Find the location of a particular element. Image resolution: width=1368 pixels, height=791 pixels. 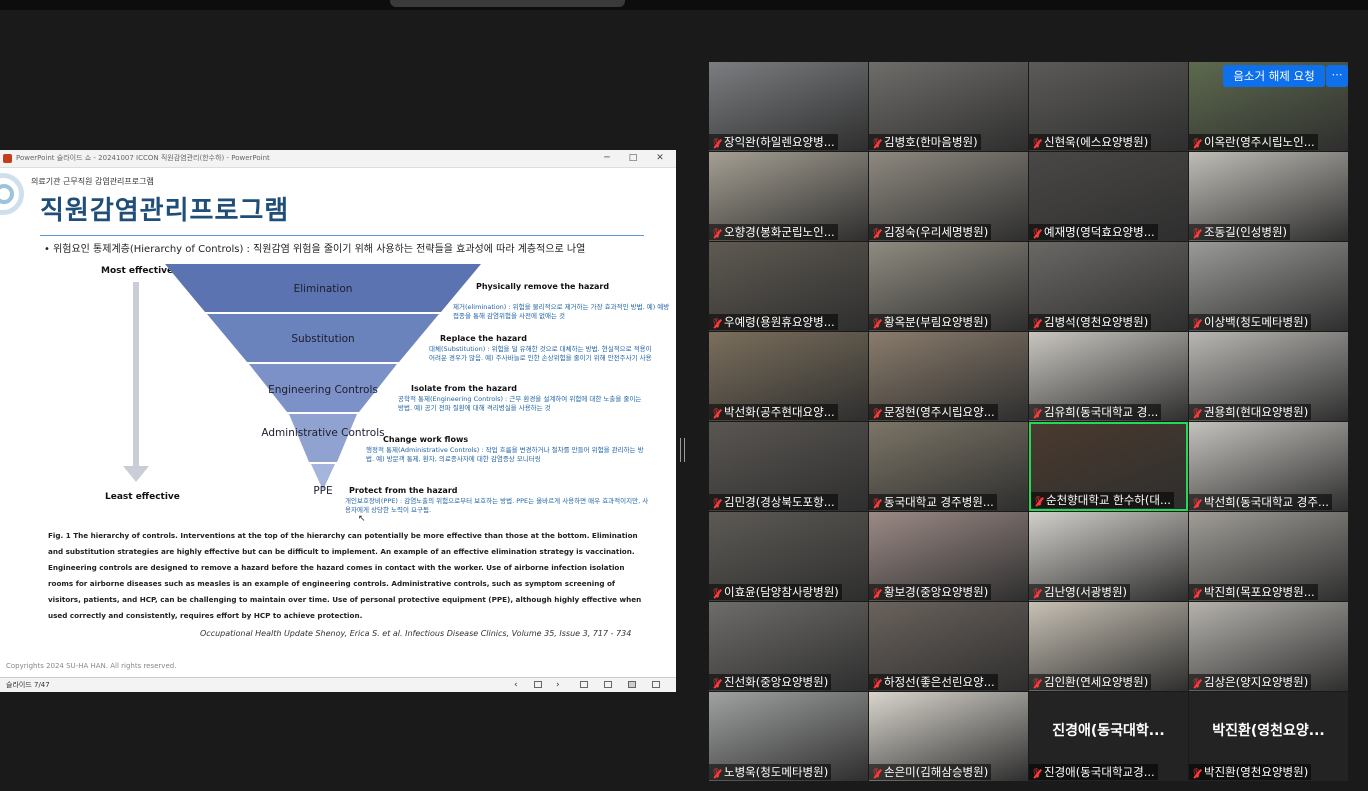

participant-name: 황보경(중앙요양병원) is located at coordinates (936, 592).